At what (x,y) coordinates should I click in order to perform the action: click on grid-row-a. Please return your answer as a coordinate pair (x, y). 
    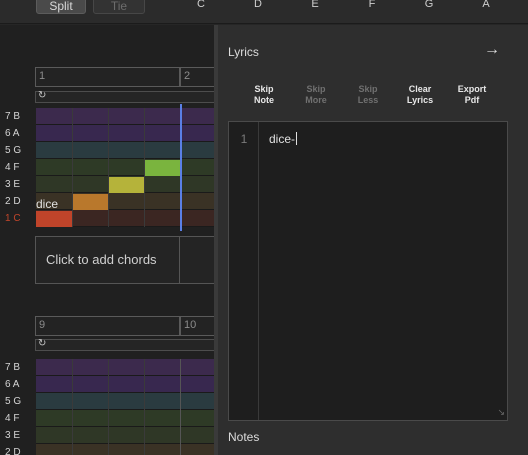
    Looking at the image, I should click on (126, 133).